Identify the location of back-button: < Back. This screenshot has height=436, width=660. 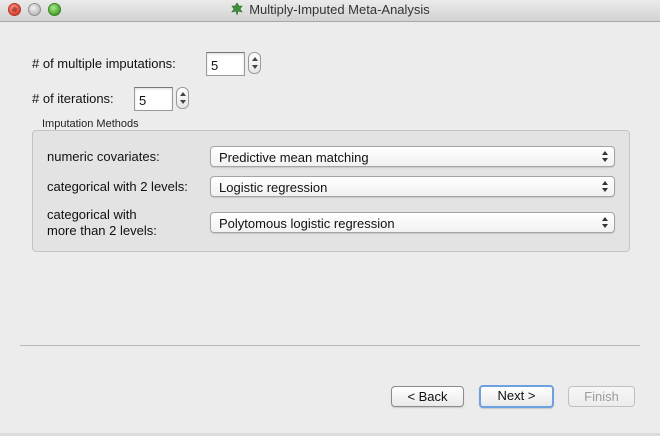
(427, 396).